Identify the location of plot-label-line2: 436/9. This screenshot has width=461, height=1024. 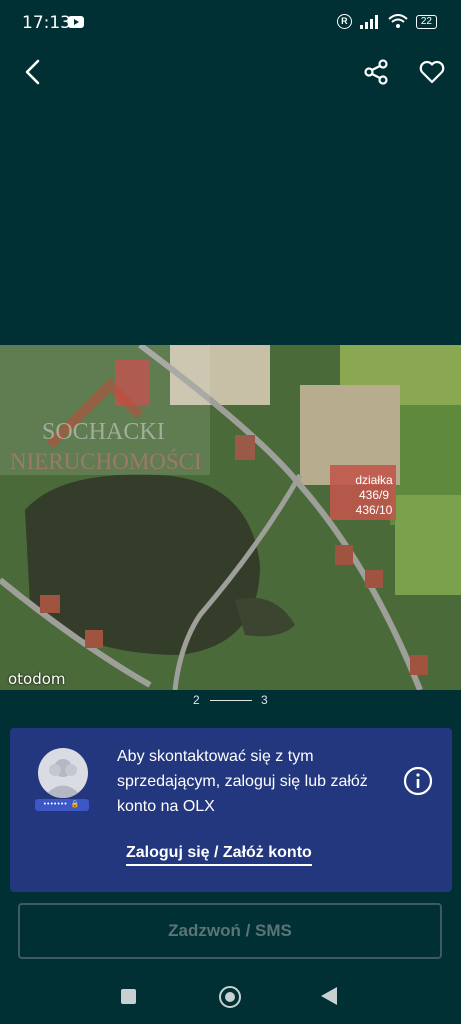
(374, 495).